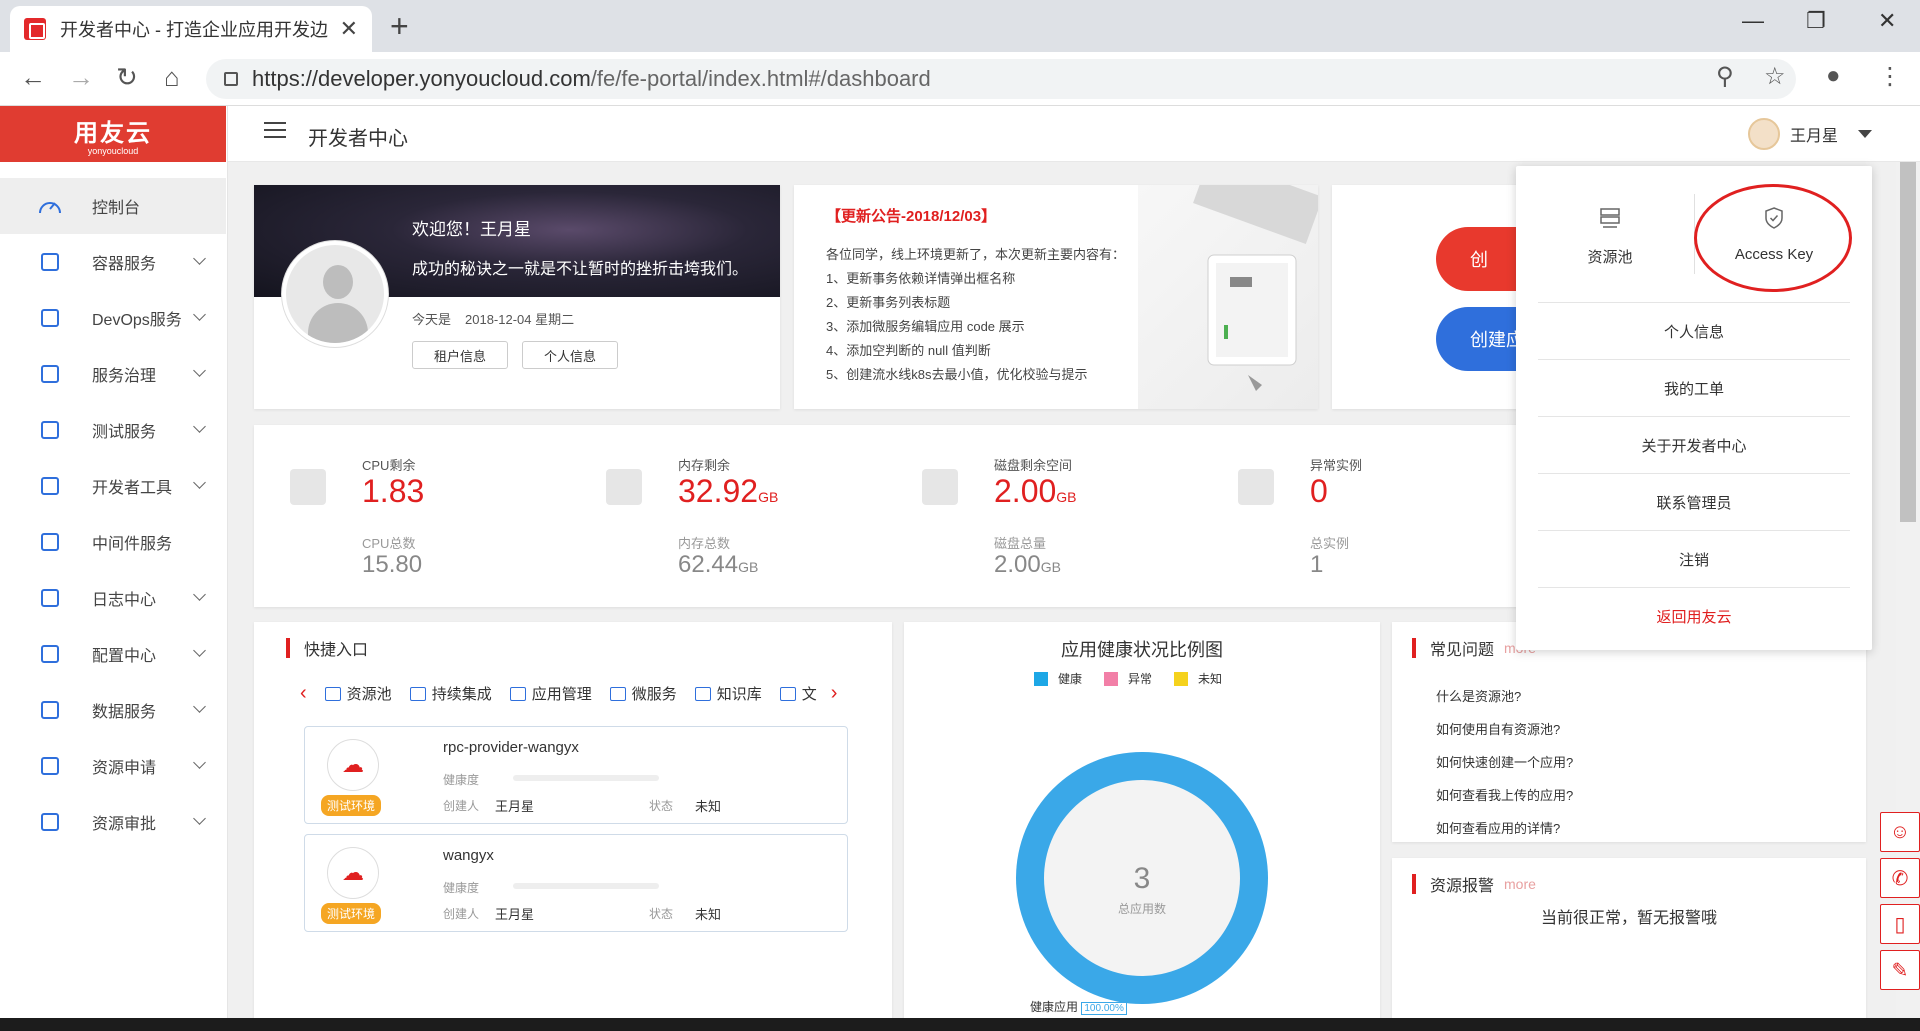 This screenshot has height=1031, width=1920. Describe the element at coordinates (908, 350) in the screenshot. I see `notice-line: 4、添加空判断的 null 值判断` at that location.